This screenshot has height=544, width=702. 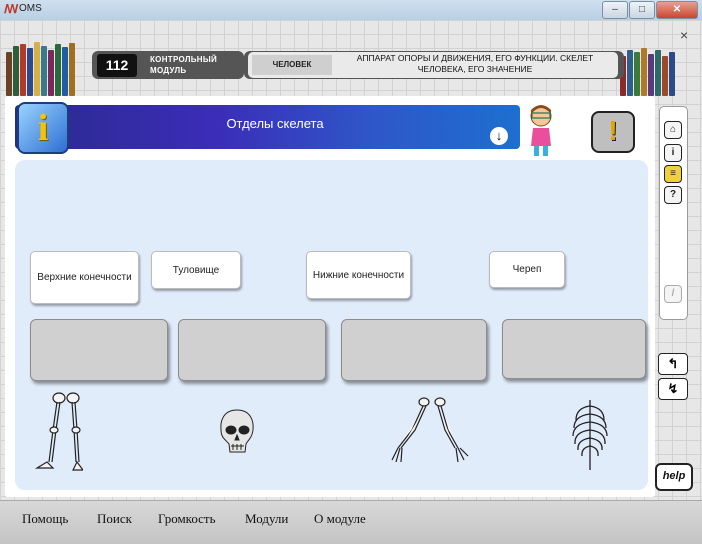 I want to click on arrow-down-icon: ↓, so click(x=499, y=136).